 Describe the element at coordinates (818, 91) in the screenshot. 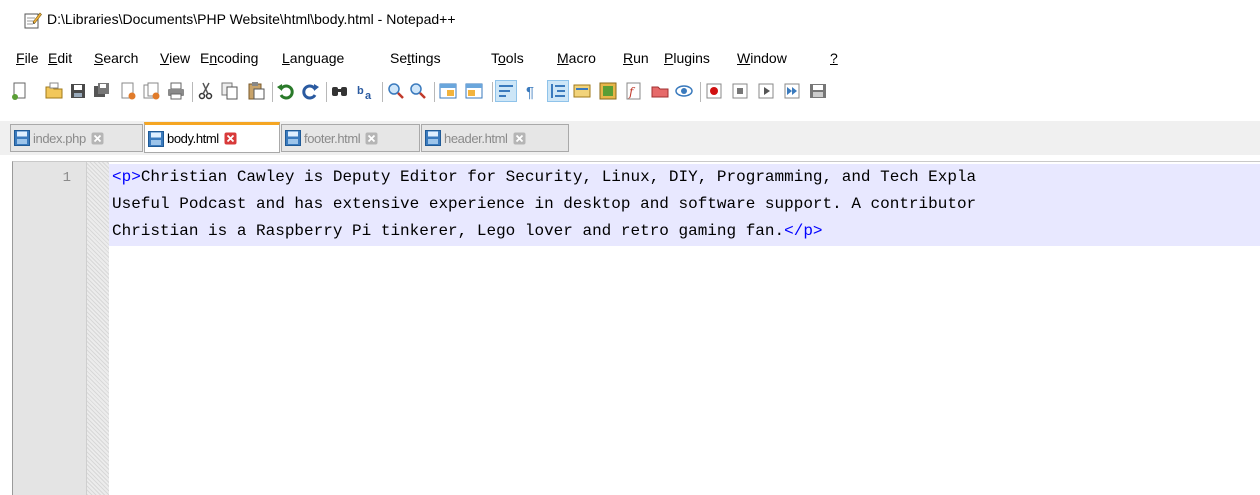

I see `save-macro-icon` at that location.